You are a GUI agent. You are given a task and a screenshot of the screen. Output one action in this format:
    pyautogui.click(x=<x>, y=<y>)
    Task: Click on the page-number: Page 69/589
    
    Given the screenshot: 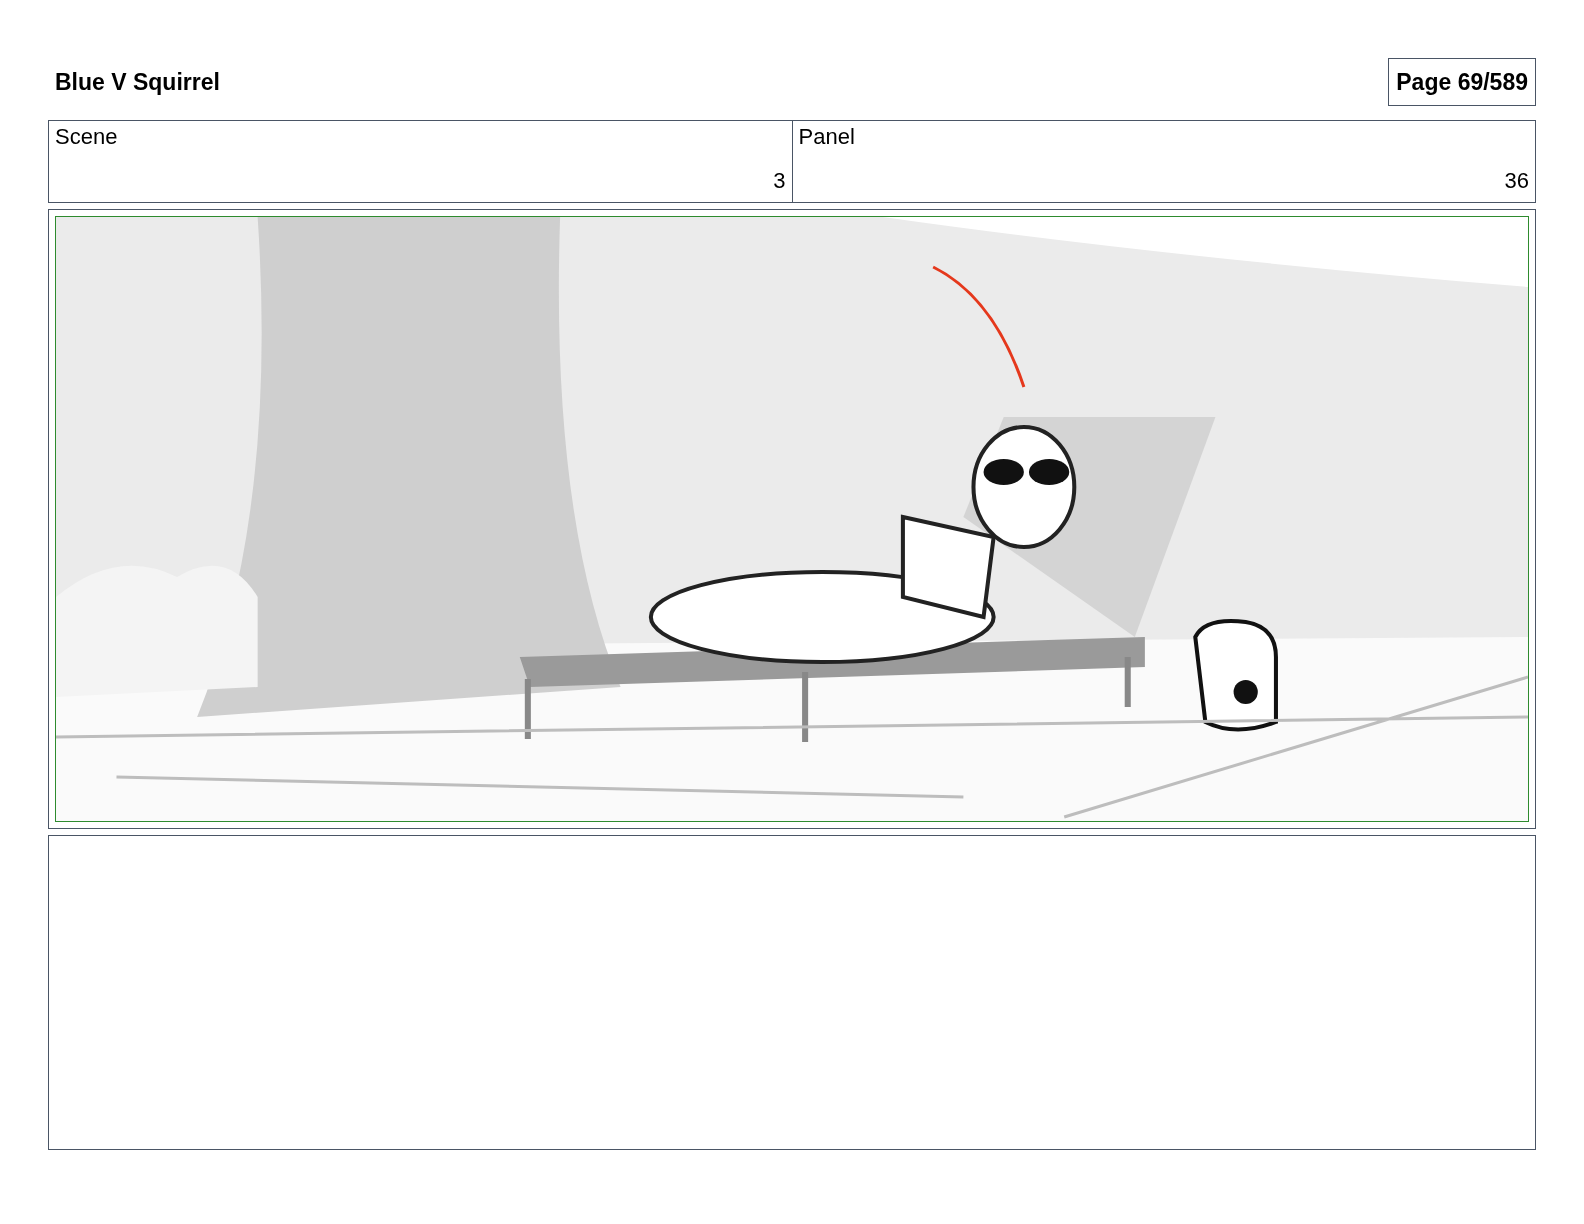 What is the action you would take?
    pyautogui.click(x=1462, y=82)
    